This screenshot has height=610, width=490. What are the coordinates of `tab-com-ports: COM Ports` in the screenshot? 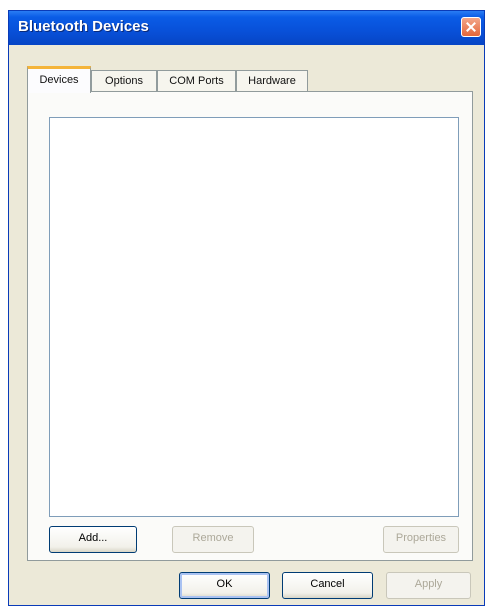 It's located at (196, 81).